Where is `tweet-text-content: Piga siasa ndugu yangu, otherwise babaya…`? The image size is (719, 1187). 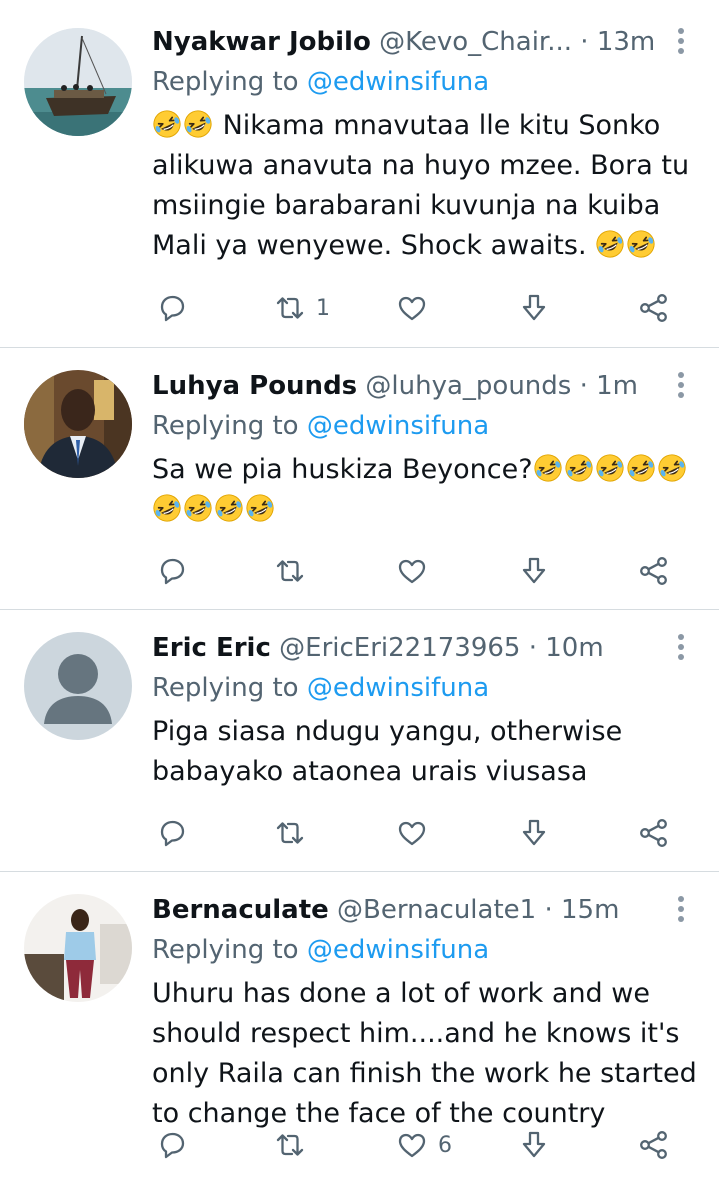
tweet-text-content: Piga siasa ndugu yangu, otherwise babaya… is located at coordinates (387, 751).